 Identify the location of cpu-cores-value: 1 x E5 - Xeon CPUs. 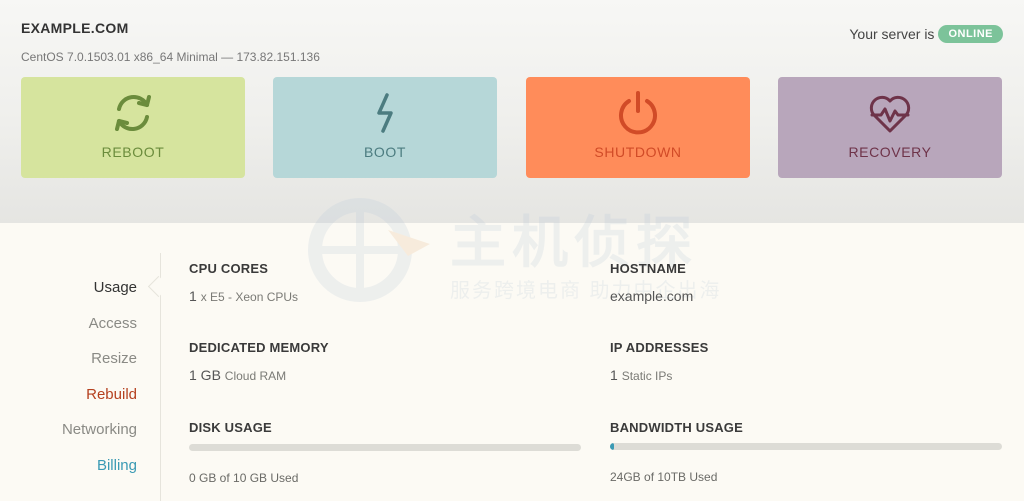
(243, 296).